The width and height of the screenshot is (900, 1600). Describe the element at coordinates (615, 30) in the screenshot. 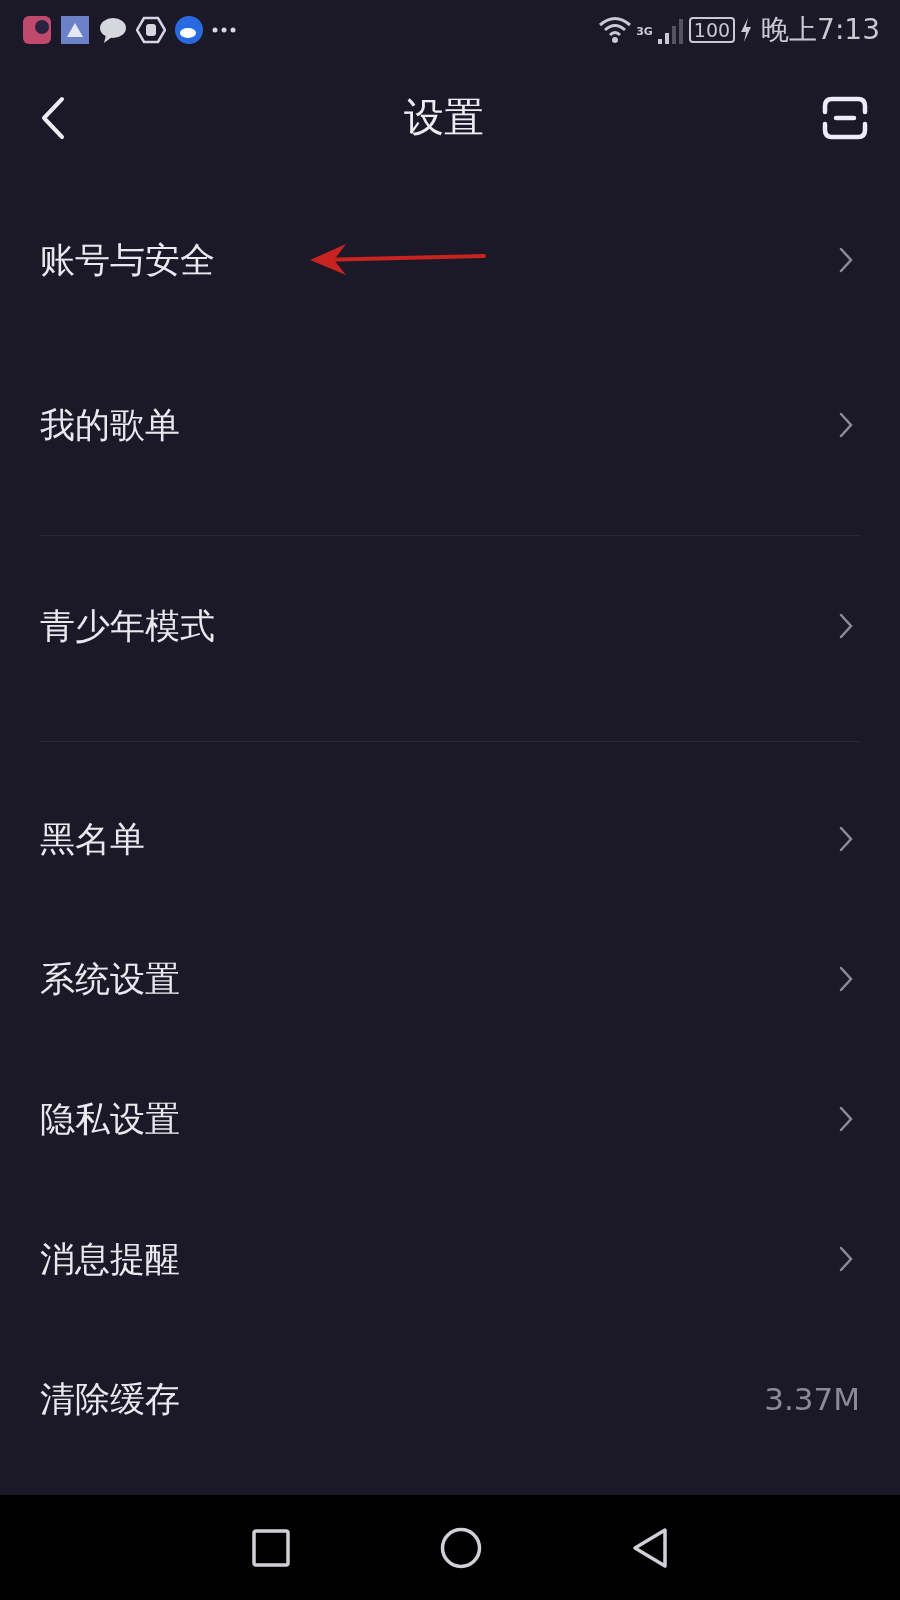

I see `wifi-icon` at that location.